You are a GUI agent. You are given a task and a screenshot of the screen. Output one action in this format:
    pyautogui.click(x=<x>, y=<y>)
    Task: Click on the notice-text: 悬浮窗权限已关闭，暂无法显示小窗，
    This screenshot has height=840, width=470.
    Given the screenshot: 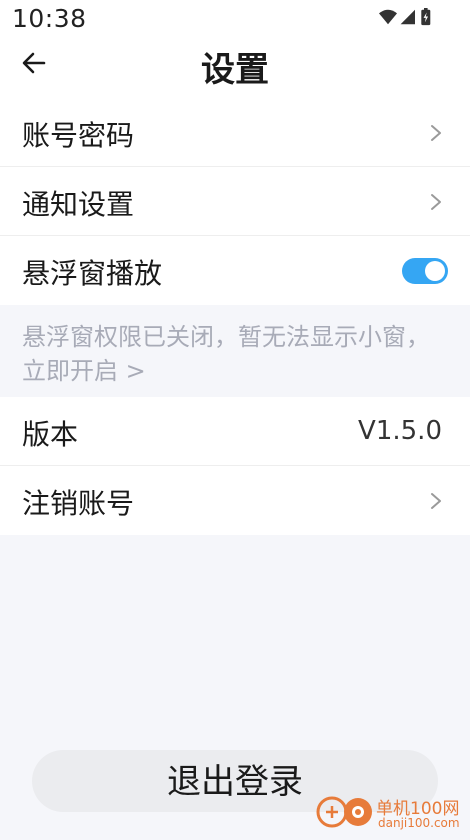 What is the action you would take?
    pyautogui.click(x=226, y=337)
    